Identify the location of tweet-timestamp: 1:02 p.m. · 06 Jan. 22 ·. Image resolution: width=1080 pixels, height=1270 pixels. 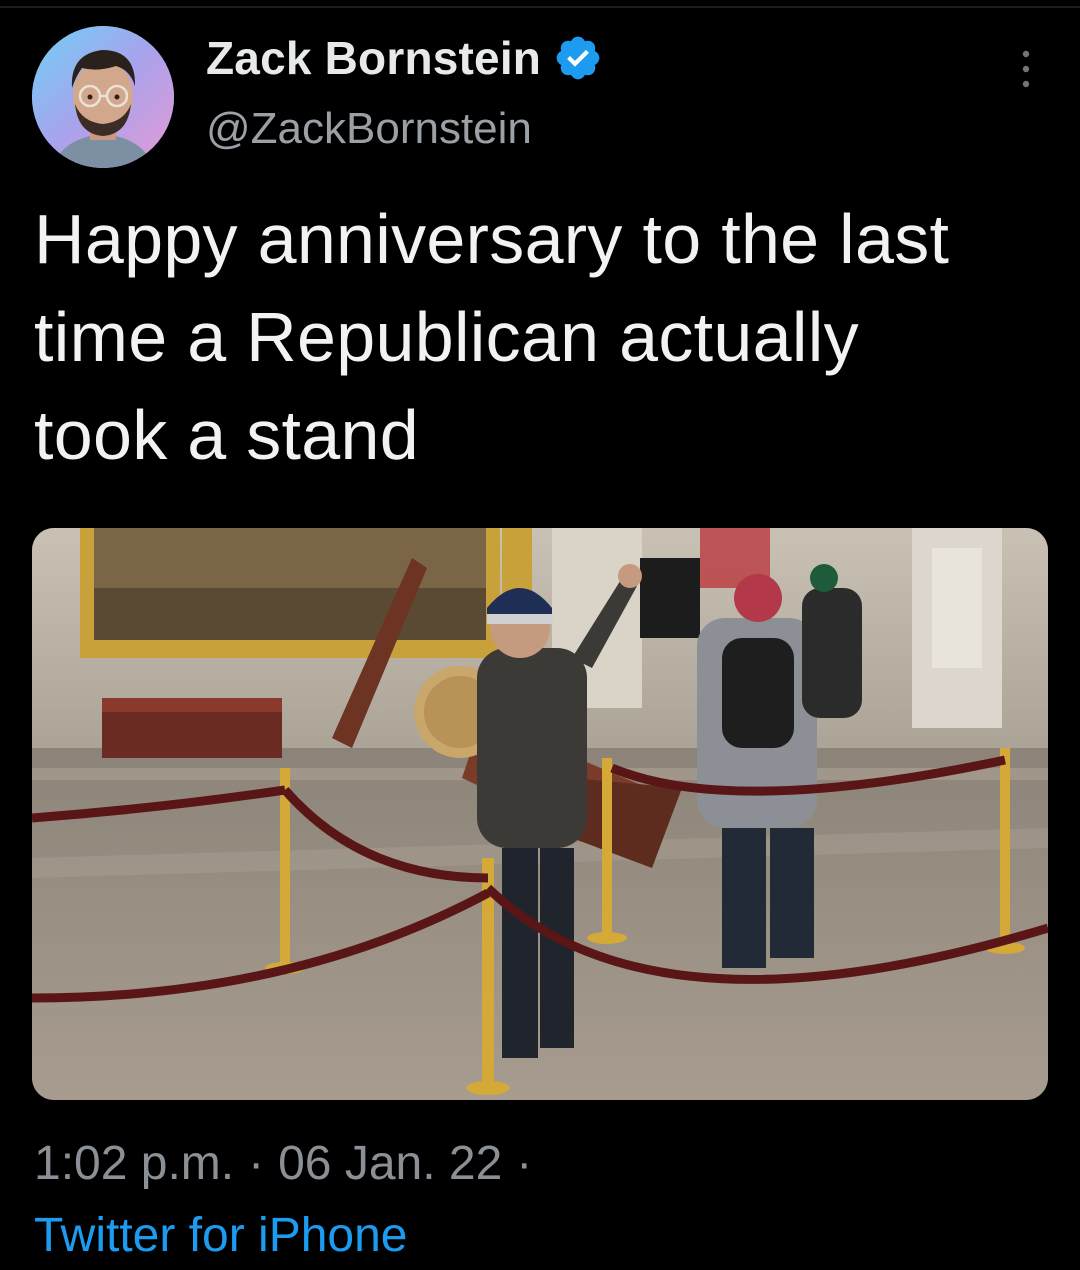
(283, 1163).